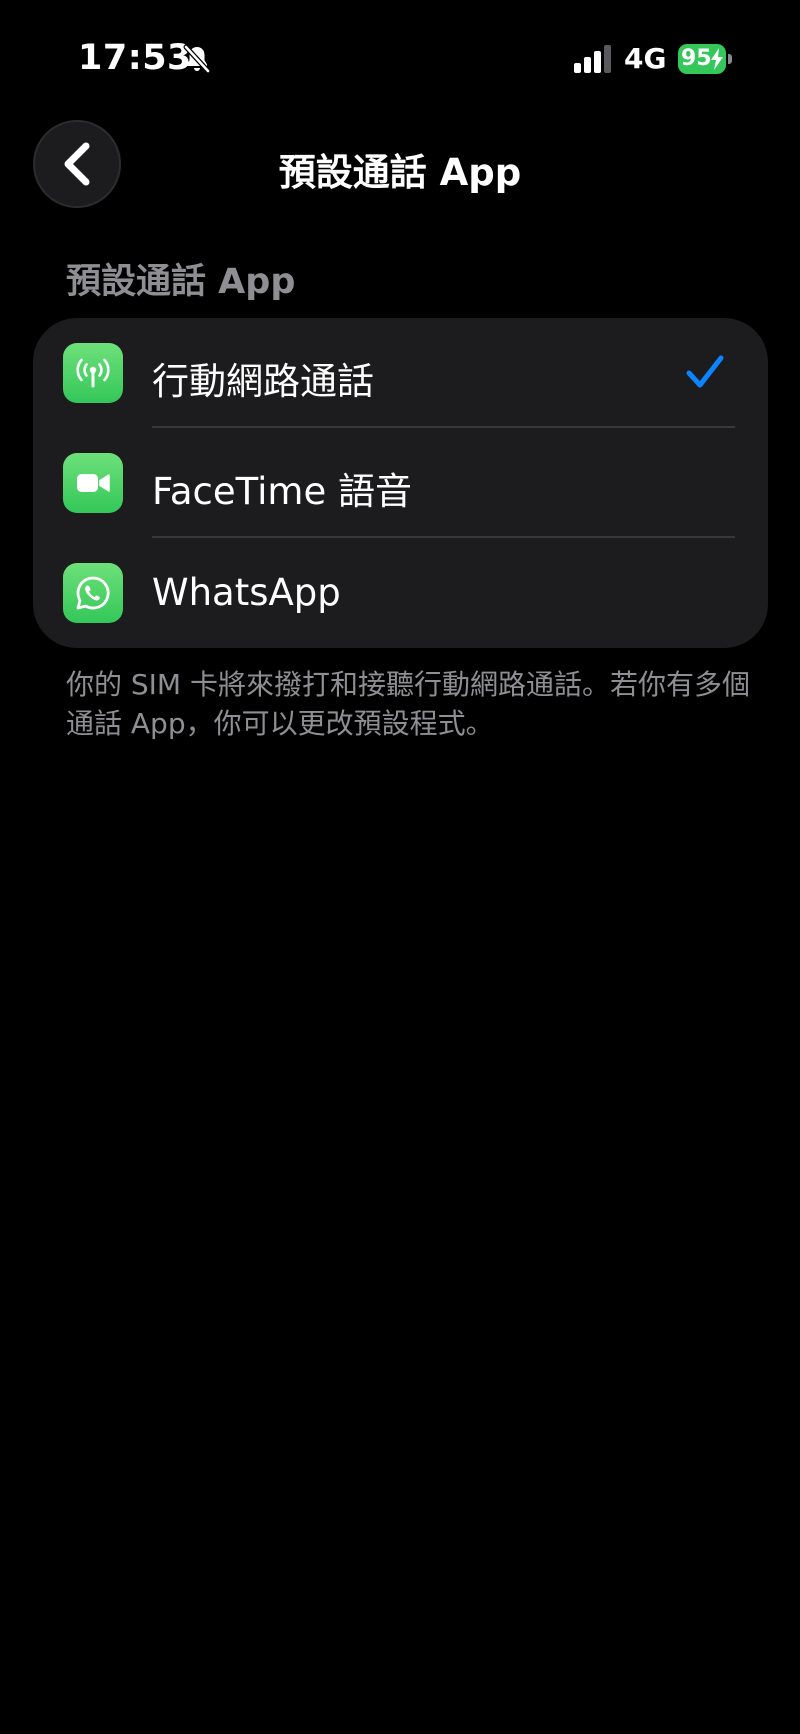  Describe the element at coordinates (282, 491) in the screenshot. I see `list-item-label: FaceTime 語音` at that location.